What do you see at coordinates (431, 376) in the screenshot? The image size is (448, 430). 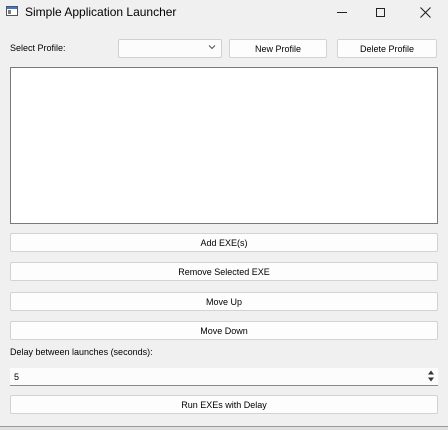 I see `spin-arrows` at bounding box center [431, 376].